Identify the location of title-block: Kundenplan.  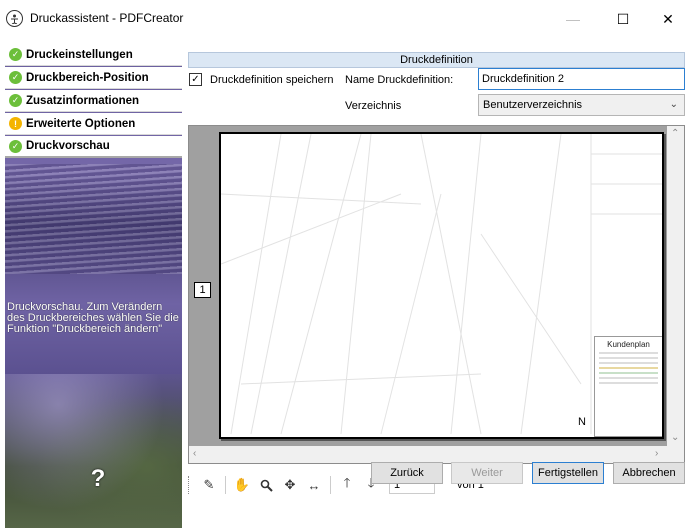
(628, 386).